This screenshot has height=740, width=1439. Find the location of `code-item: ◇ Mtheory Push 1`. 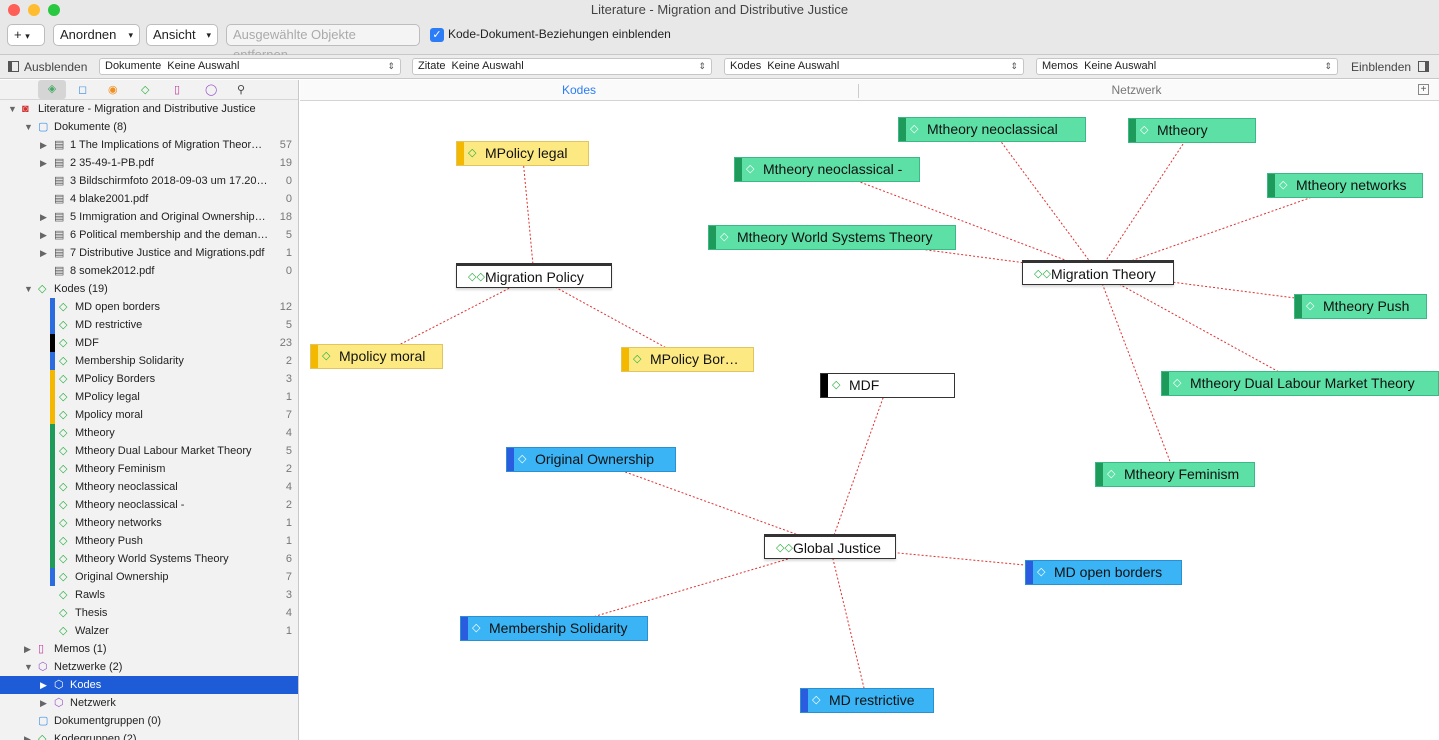

code-item: ◇ Mtheory Push 1 is located at coordinates (149, 541).